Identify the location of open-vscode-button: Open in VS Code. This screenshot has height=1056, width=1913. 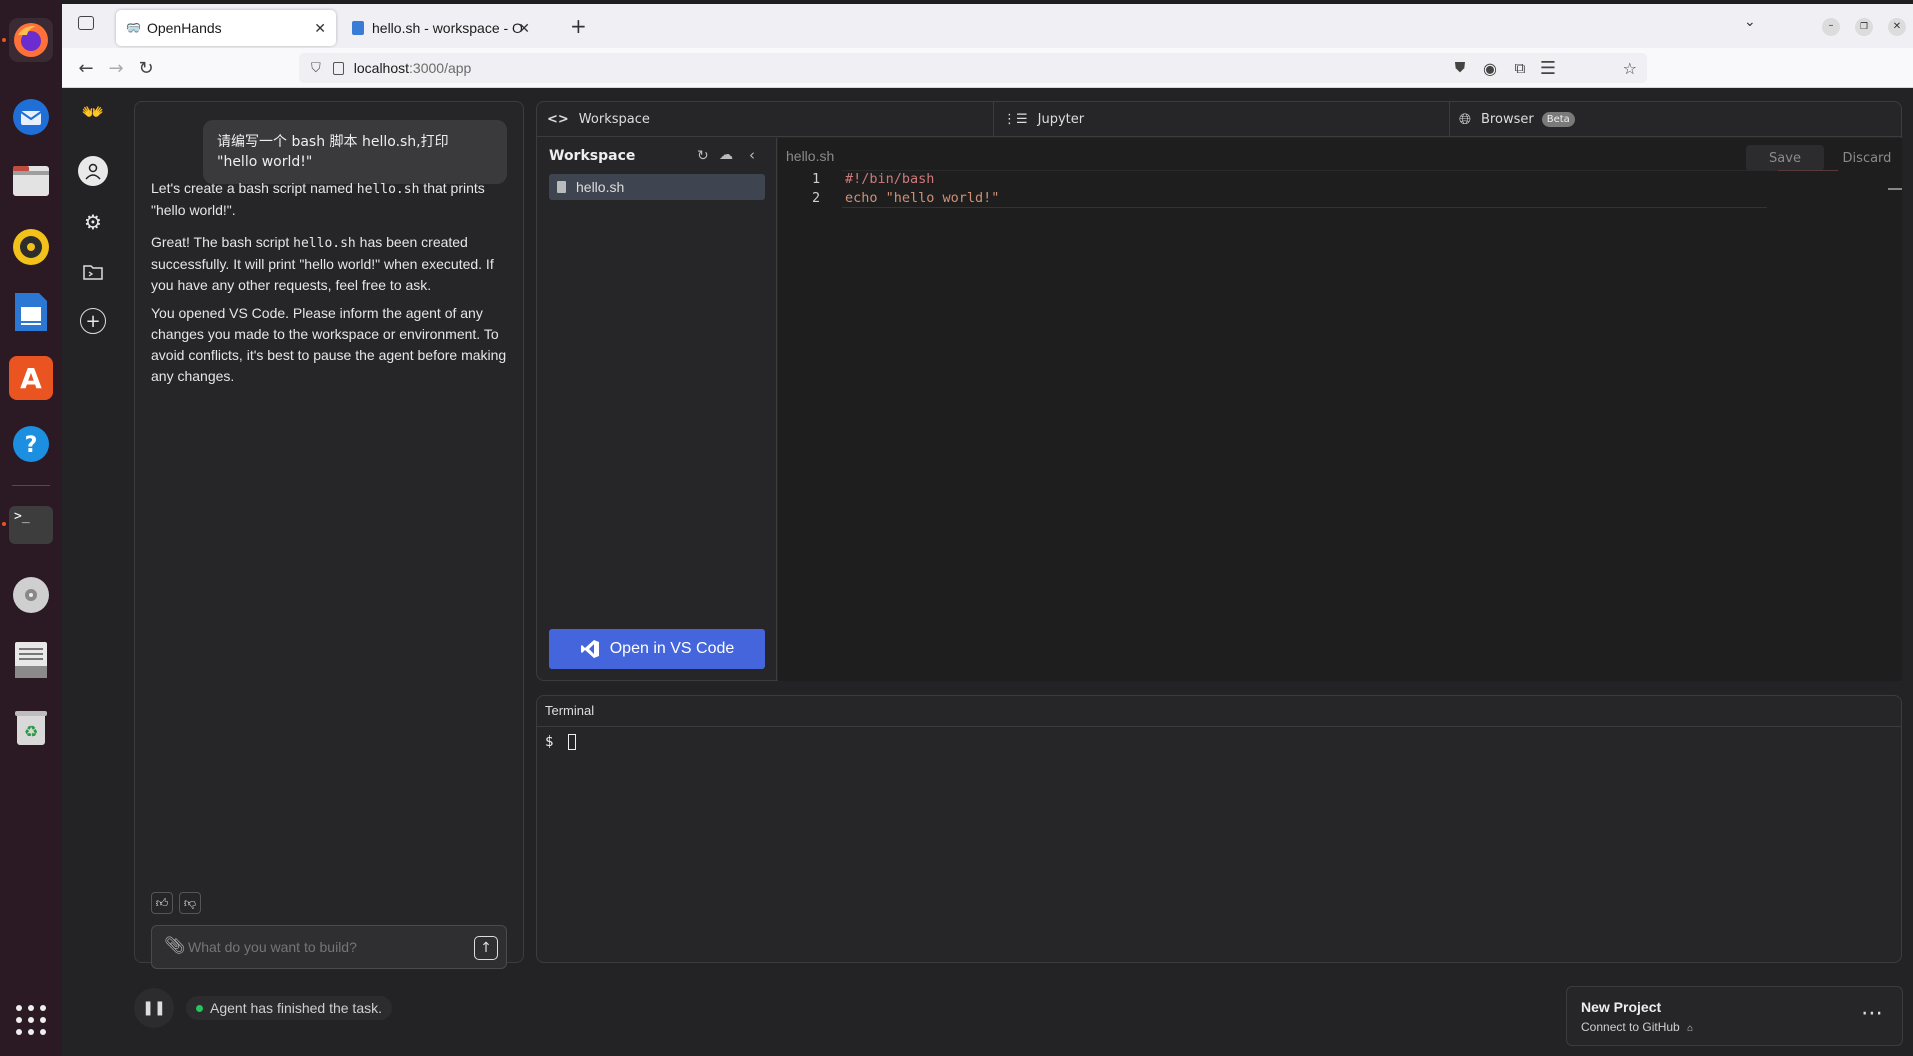
(657, 649).